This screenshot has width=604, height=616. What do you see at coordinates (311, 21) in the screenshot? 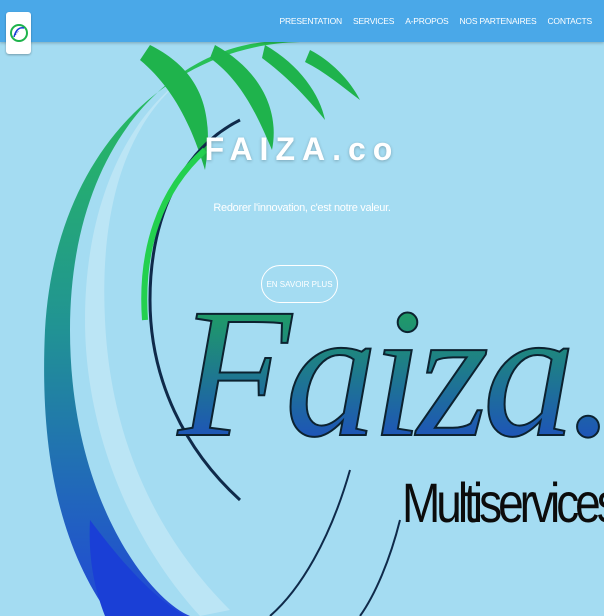
I see `nav-presentation: PRESENTATION` at bounding box center [311, 21].